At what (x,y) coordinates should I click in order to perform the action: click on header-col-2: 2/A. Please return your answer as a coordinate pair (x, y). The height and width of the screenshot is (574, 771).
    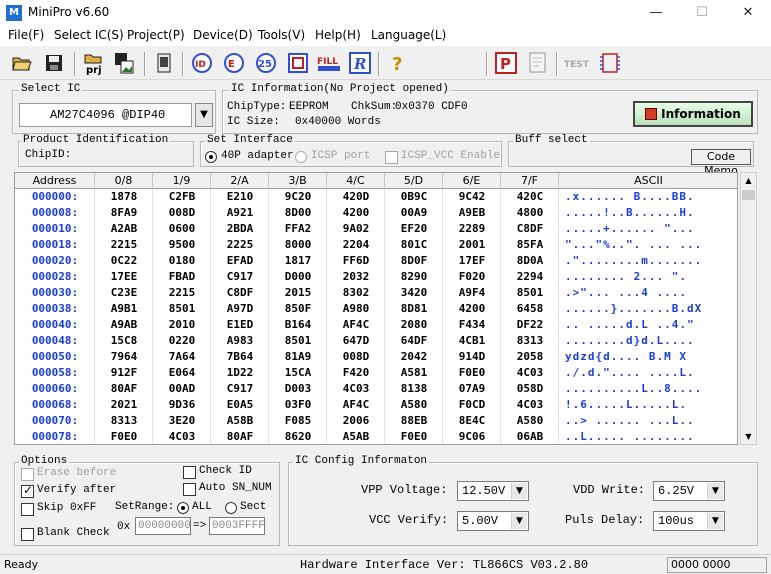
    Looking at the image, I should click on (240, 181).